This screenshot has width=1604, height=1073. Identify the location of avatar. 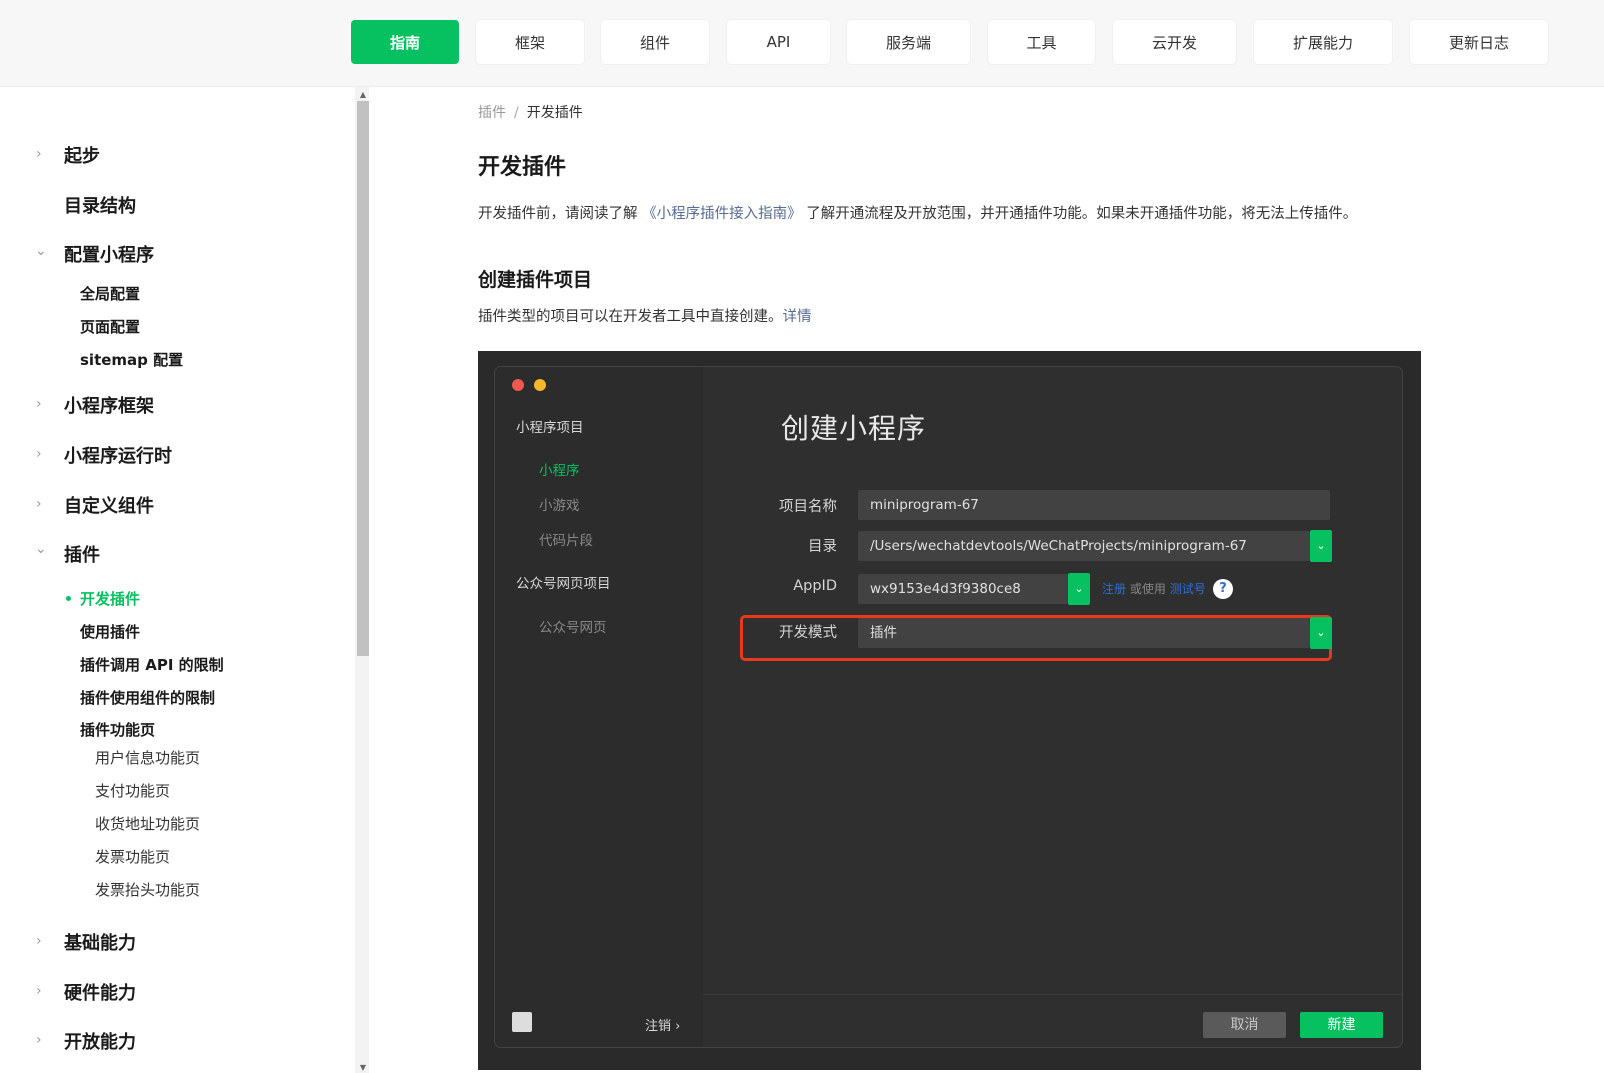
(522, 1022).